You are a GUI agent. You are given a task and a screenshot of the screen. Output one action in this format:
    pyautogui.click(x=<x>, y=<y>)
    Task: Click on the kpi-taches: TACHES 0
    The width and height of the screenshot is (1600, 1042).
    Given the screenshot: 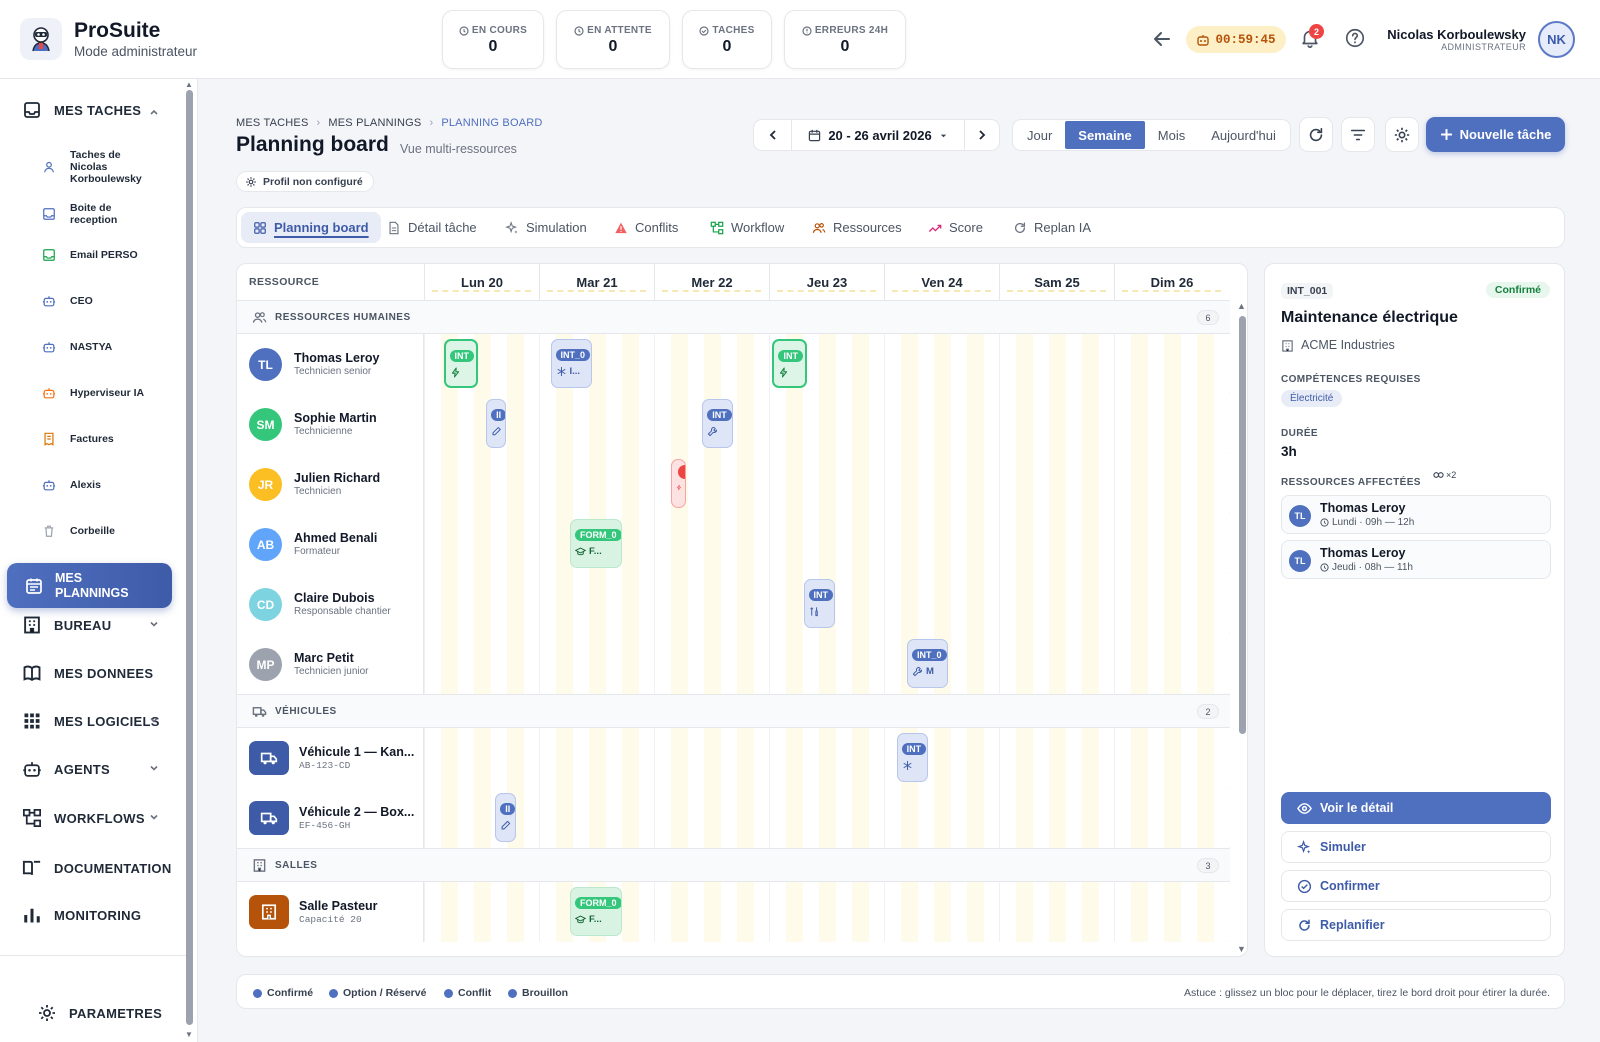 What is the action you would take?
    pyautogui.click(x=727, y=39)
    